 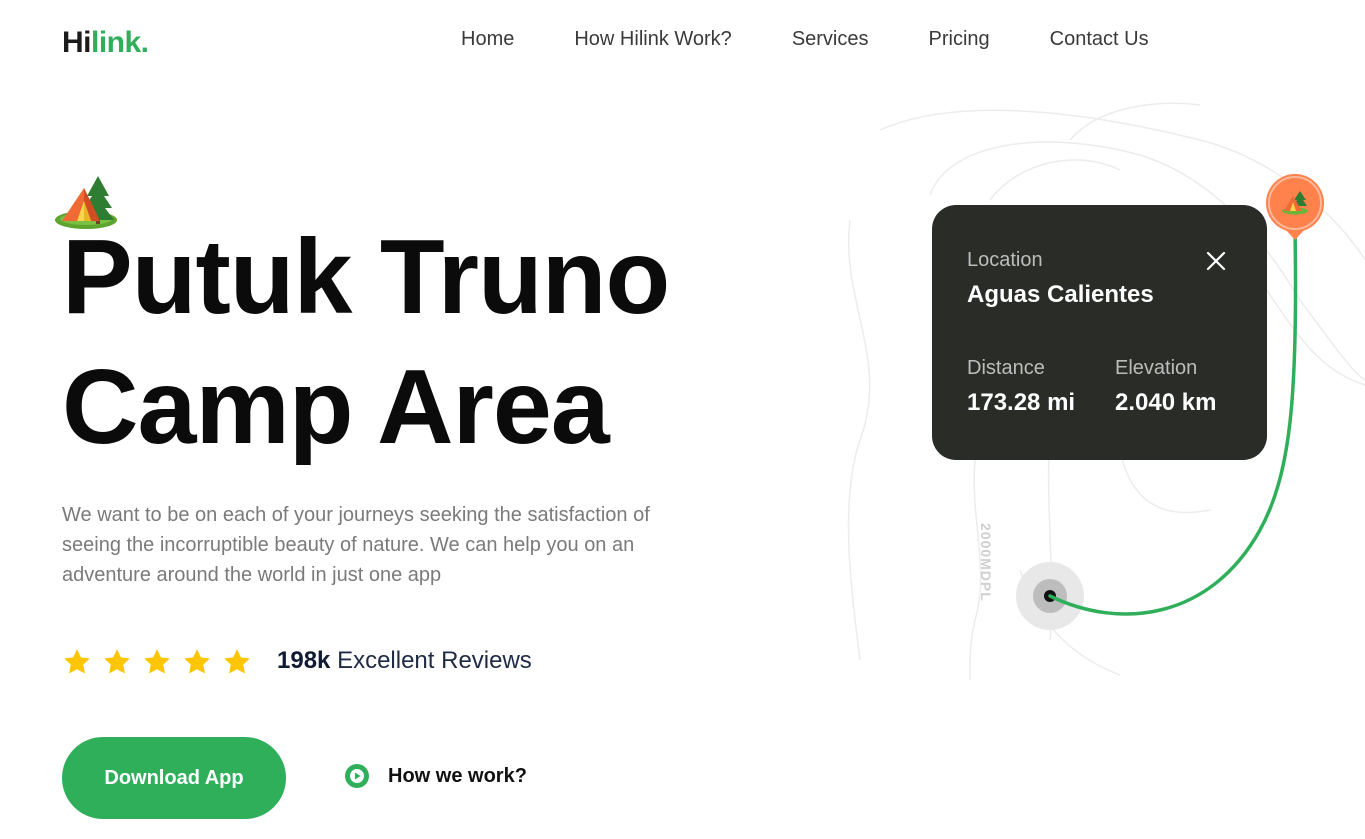 I want to click on how-we-work-link: How we work?, so click(x=436, y=776).